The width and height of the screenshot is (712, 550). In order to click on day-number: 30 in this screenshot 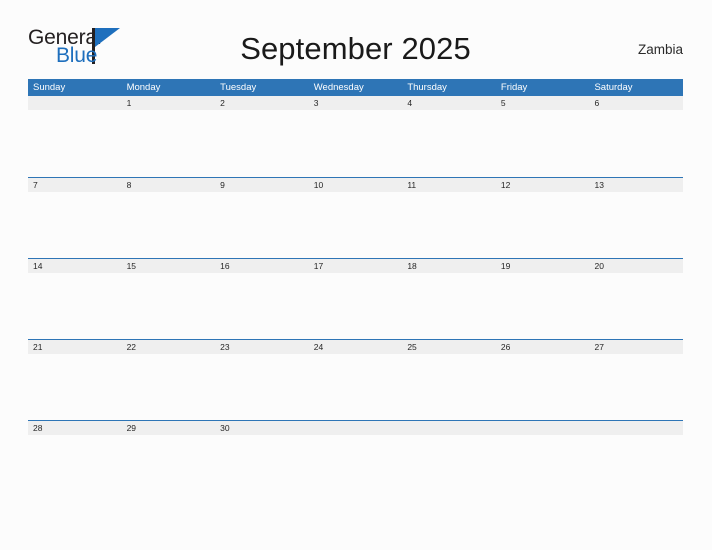, I will do `click(225, 428)`.